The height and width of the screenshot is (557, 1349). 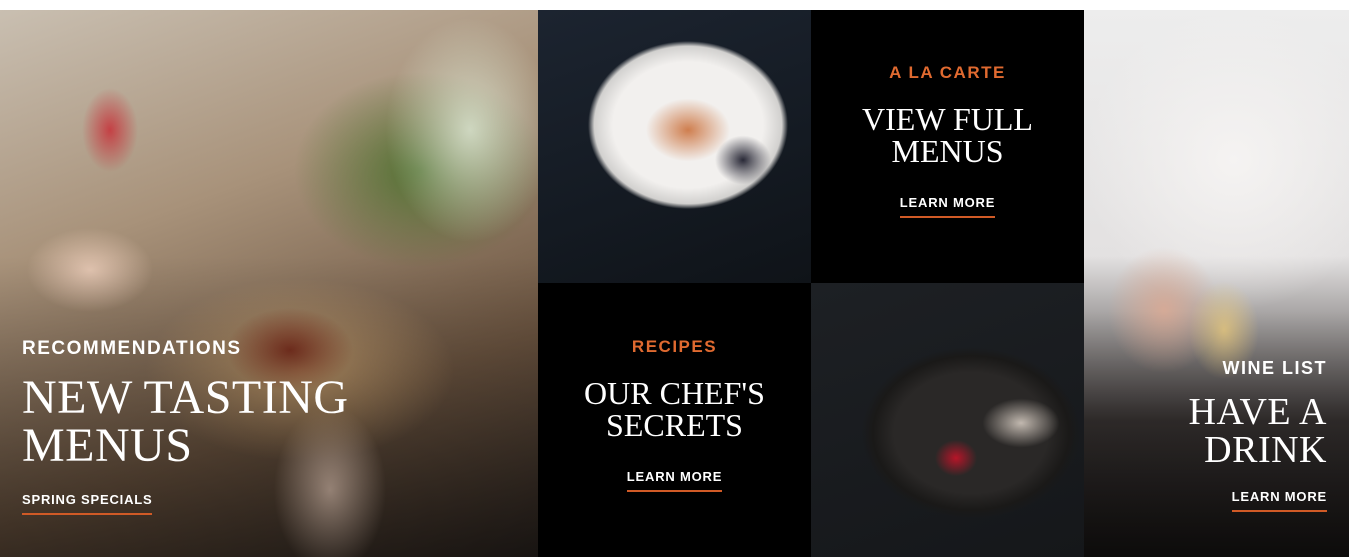 I want to click on a-la-carte-title: VIEW FULL MENUS, so click(x=947, y=135).